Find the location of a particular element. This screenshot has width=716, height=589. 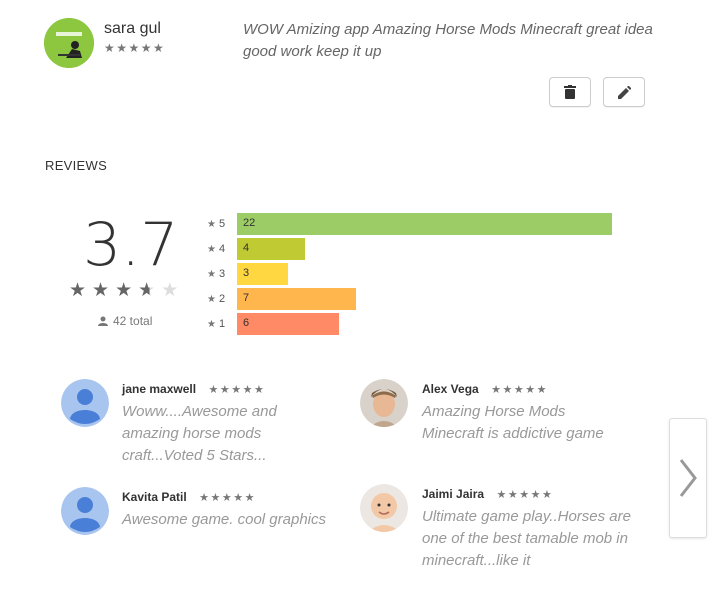

chevron-right-icon is located at coordinates (688, 478).